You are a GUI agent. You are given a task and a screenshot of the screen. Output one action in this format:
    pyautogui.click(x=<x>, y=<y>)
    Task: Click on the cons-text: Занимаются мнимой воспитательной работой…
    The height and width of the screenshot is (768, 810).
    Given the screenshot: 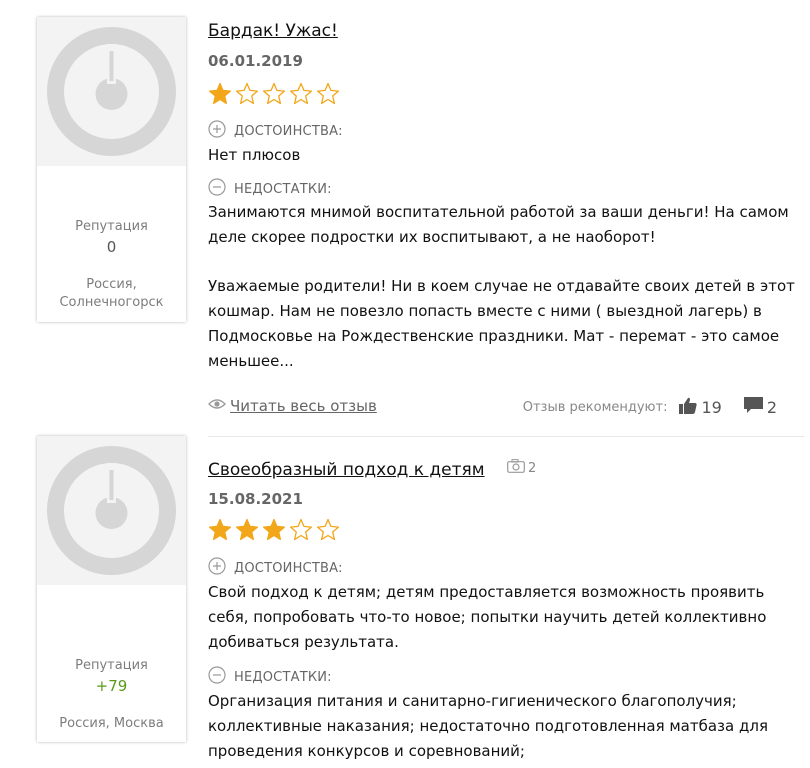 What is the action you would take?
    pyautogui.click(x=498, y=224)
    